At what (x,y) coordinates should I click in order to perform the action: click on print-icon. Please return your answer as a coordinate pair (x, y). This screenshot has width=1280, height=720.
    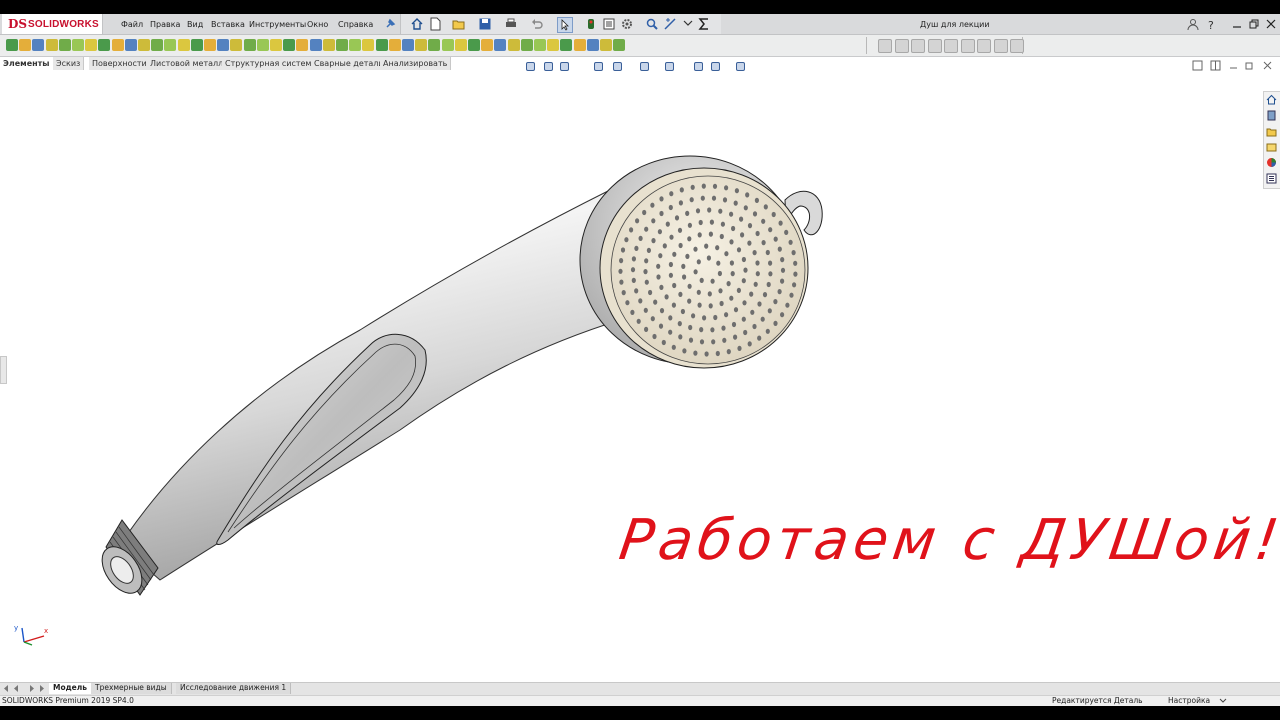
    Looking at the image, I should click on (511, 24).